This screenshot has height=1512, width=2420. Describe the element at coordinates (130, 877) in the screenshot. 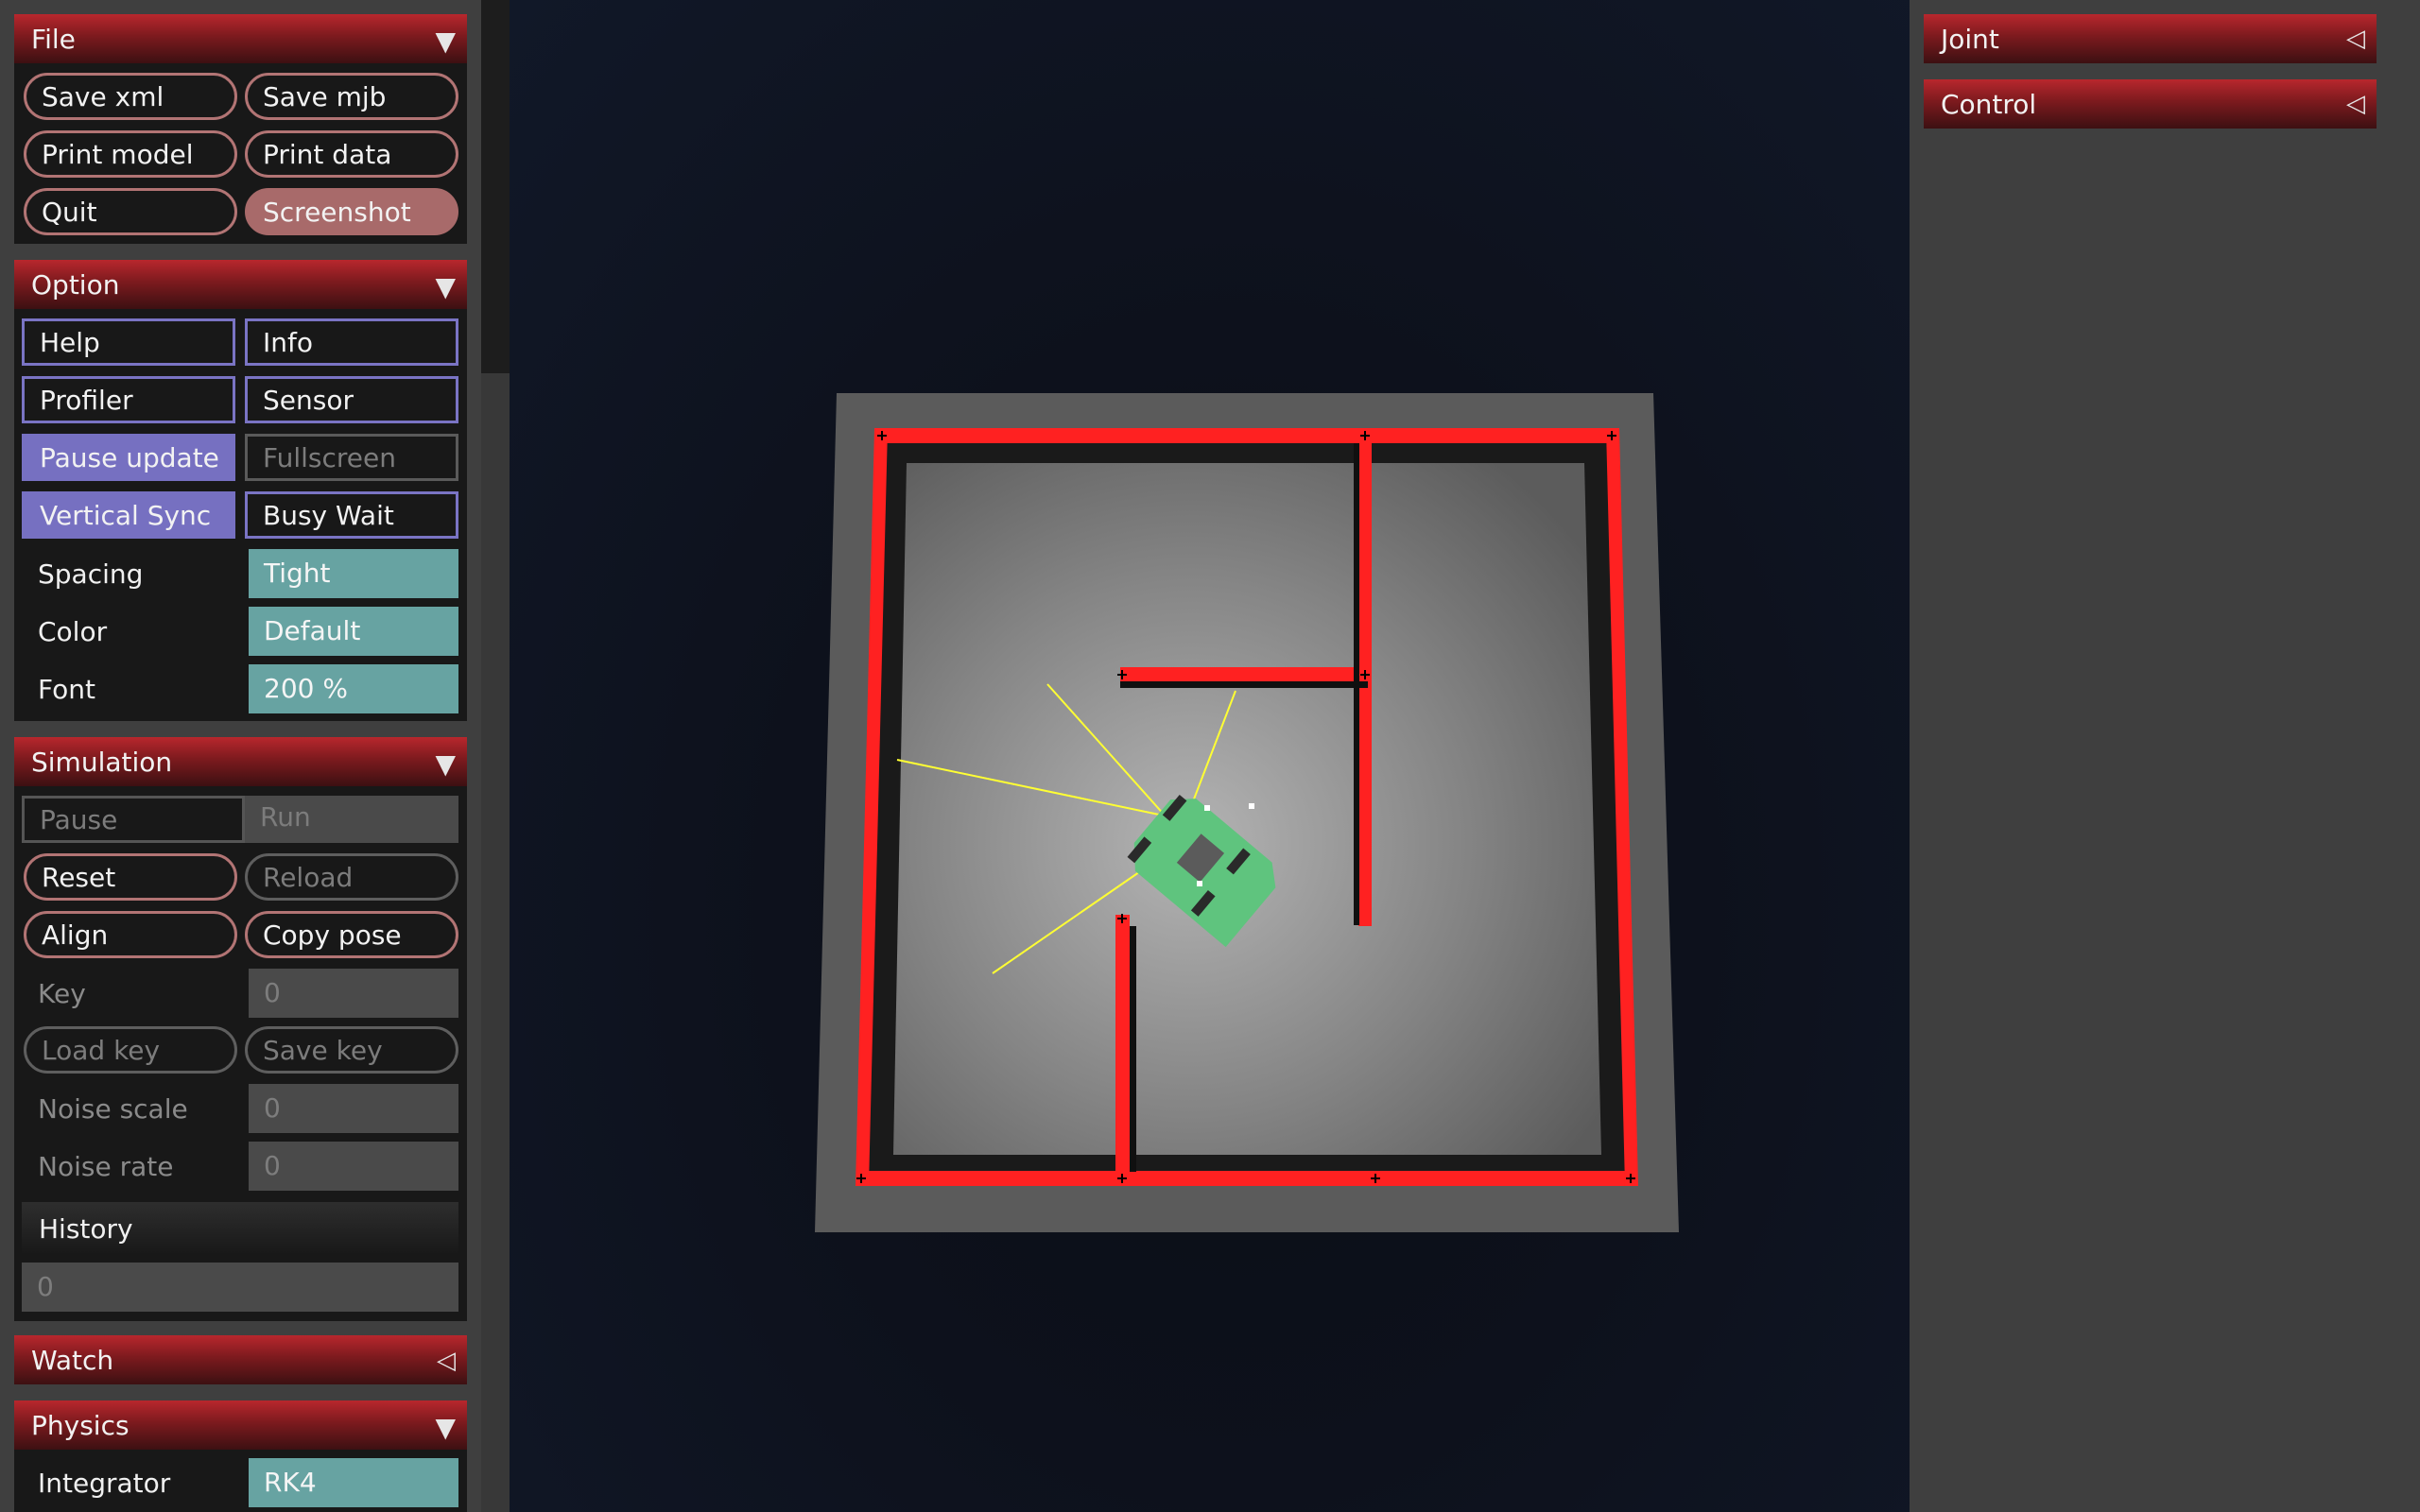

I see `reset-button: Reset` at that location.